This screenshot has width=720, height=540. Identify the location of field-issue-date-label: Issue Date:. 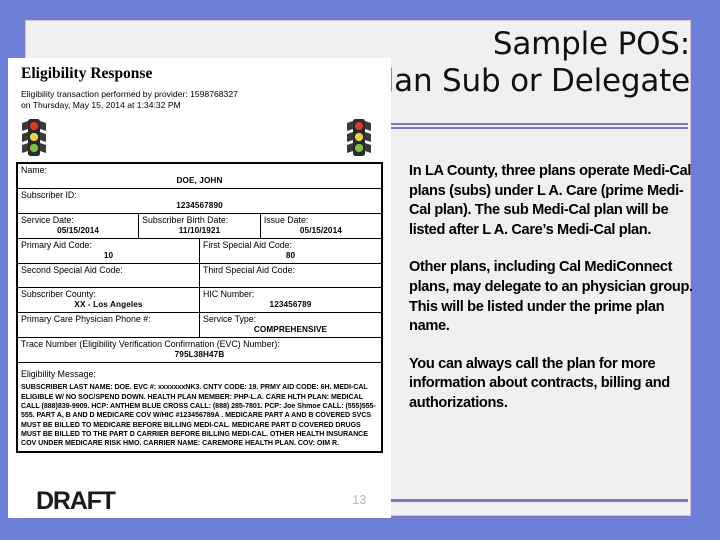
(286, 220).